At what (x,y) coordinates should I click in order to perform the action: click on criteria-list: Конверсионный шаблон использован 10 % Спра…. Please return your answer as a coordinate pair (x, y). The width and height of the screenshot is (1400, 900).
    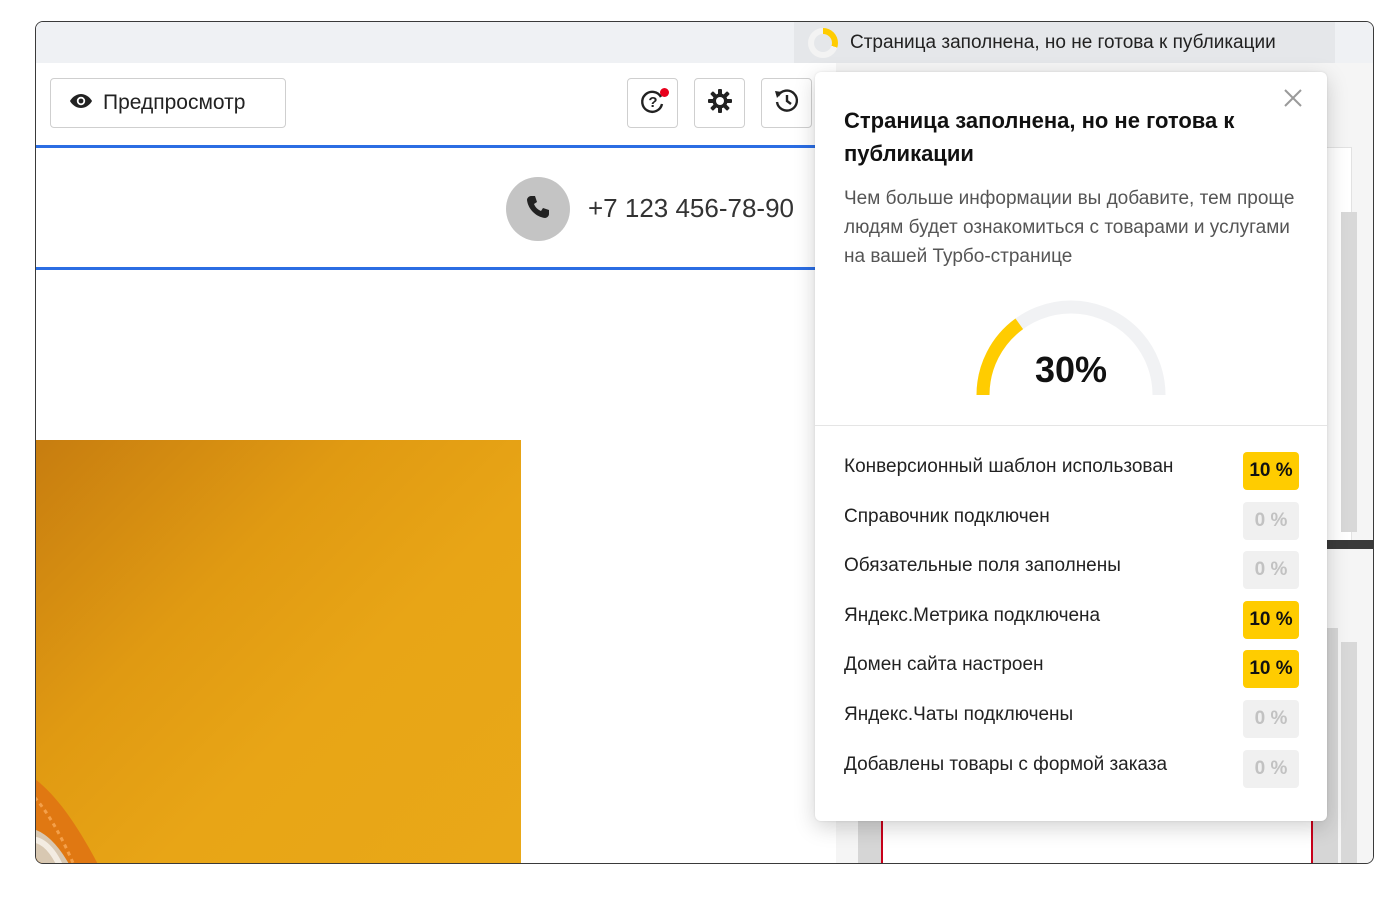
    Looking at the image, I should click on (1071, 625).